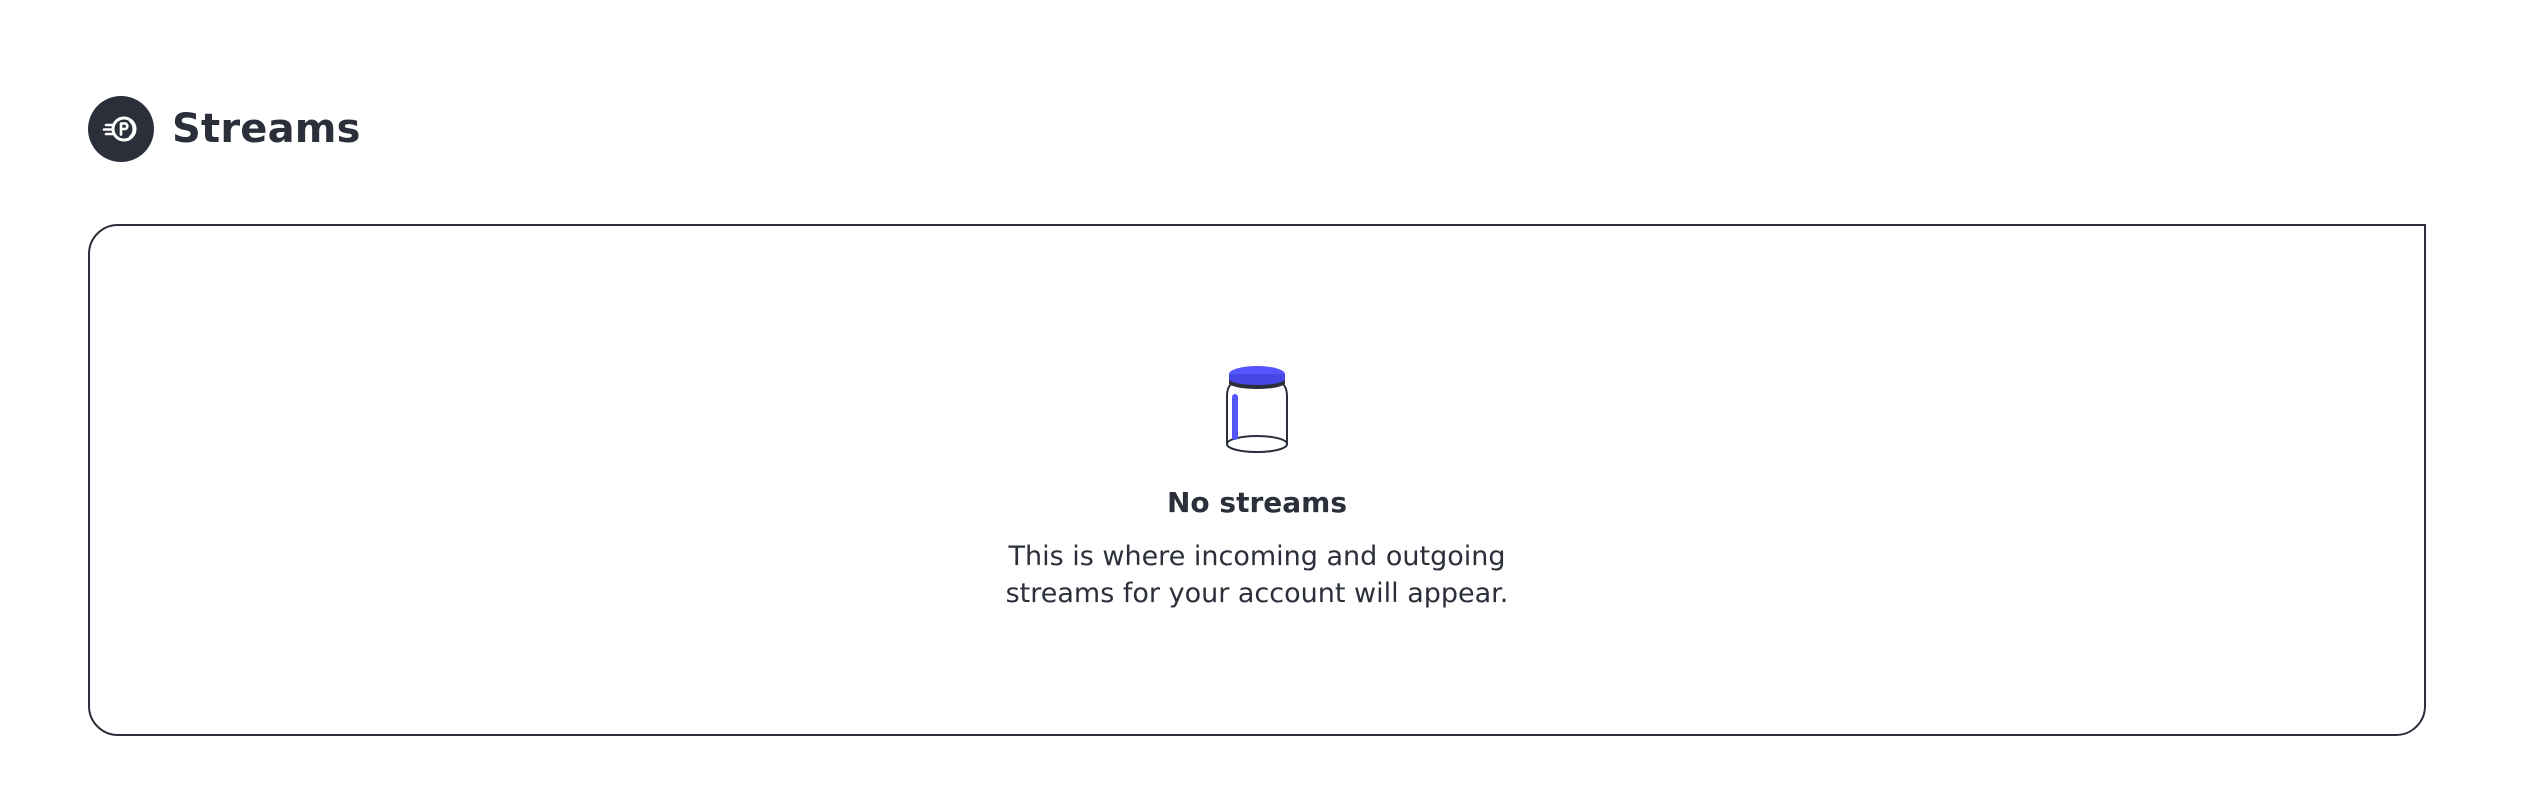 The width and height of the screenshot is (2524, 800). What do you see at coordinates (1256, 502) in the screenshot?
I see `empty-state-title: No streams` at bounding box center [1256, 502].